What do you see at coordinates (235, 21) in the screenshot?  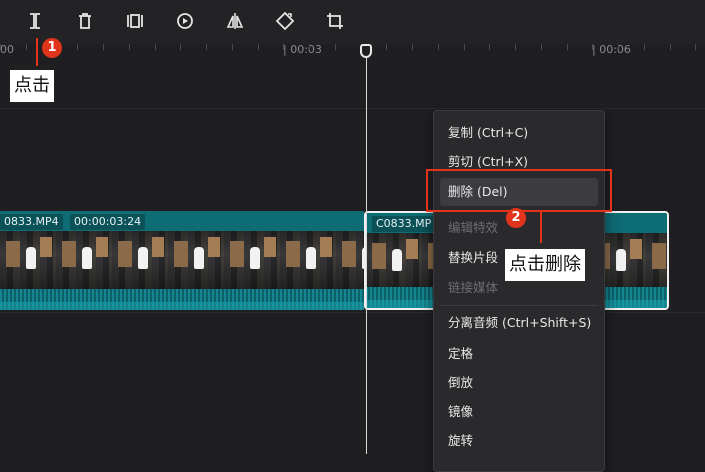 I see `mirror-icon` at bounding box center [235, 21].